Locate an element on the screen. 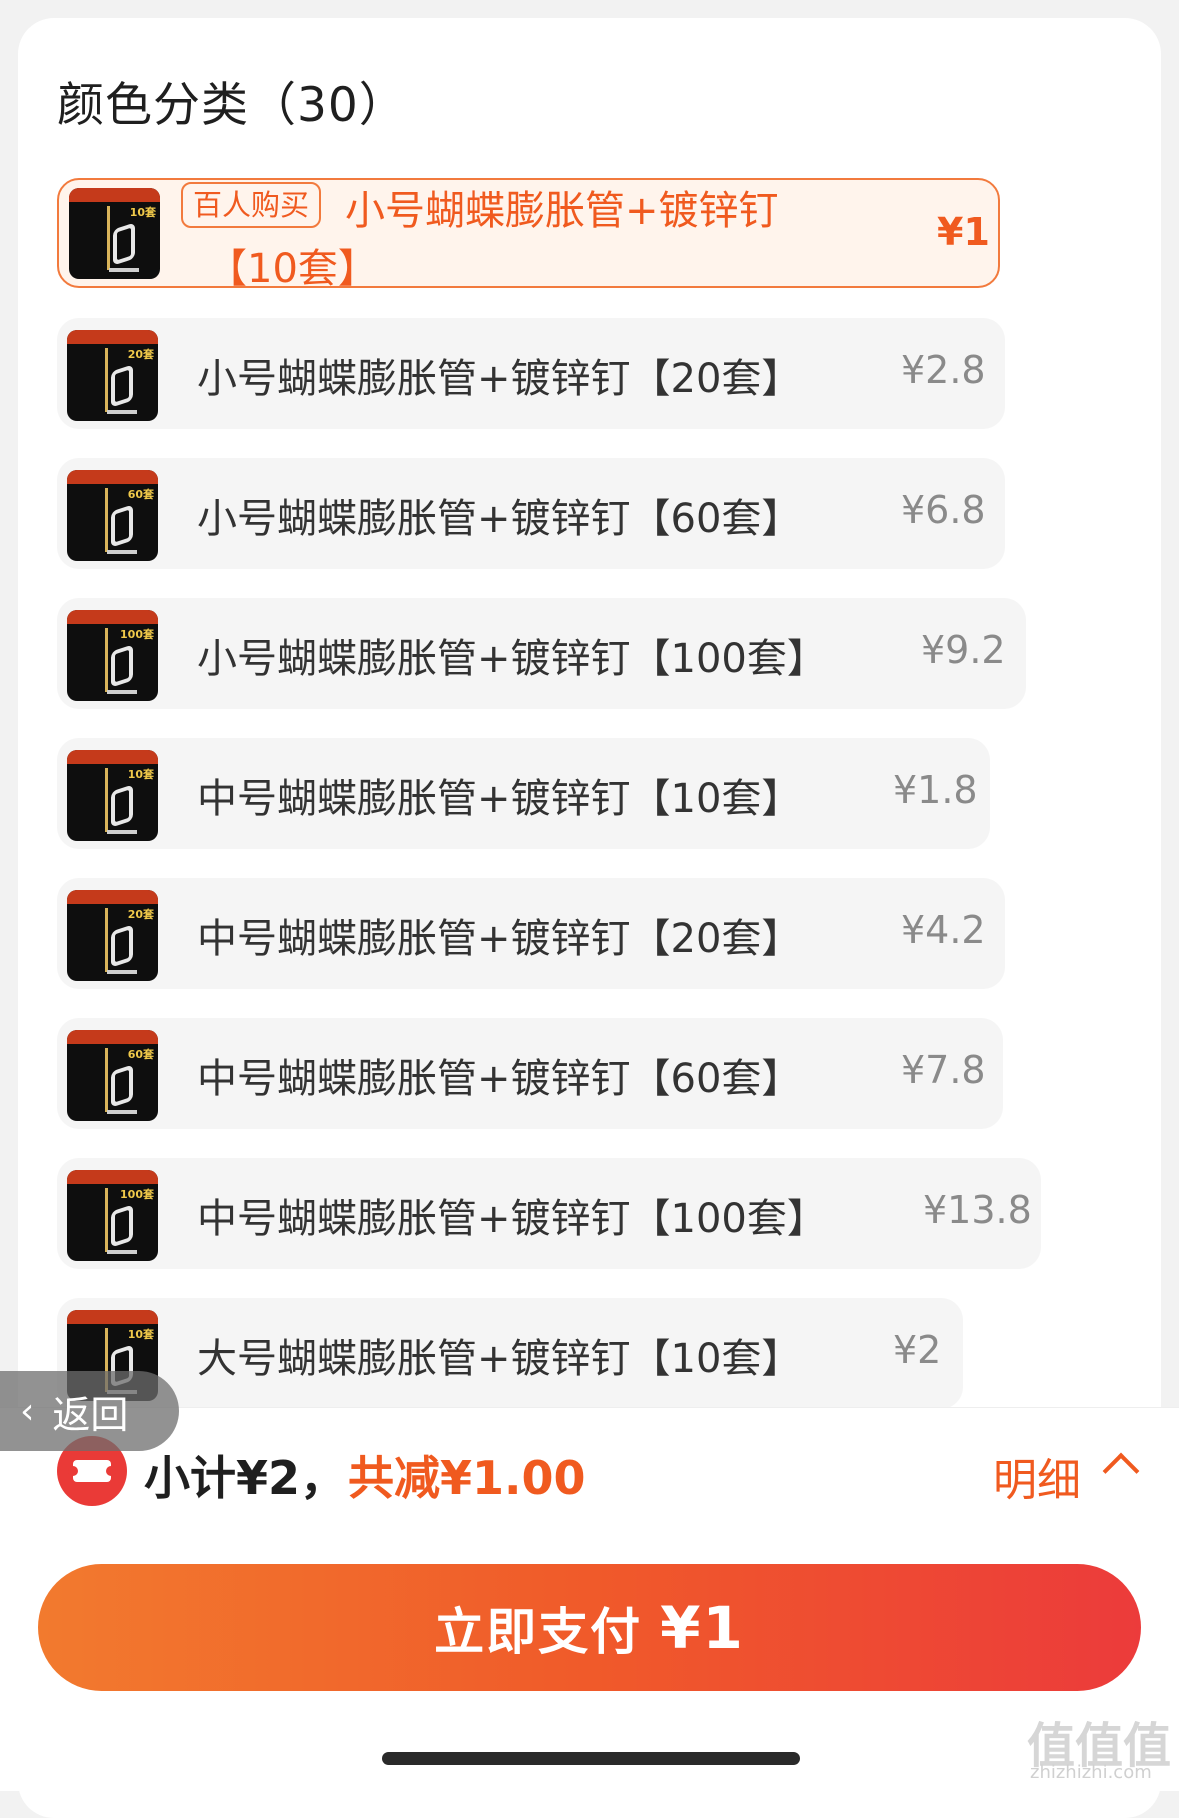 The width and height of the screenshot is (1179, 1818). option-item: 20套 小号蝴蝶膨胀管+镀锌钉【20套】 ¥2.8 is located at coordinates (531, 373).